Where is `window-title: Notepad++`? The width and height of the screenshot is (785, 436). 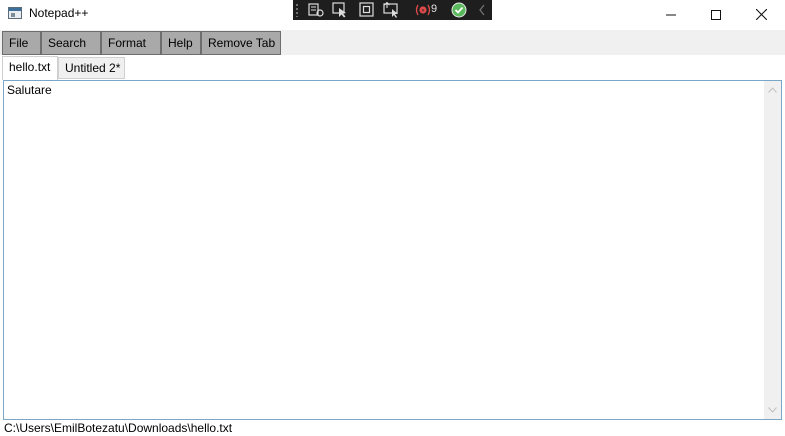
window-title: Notepad++ is located at coordinates (59, 13).